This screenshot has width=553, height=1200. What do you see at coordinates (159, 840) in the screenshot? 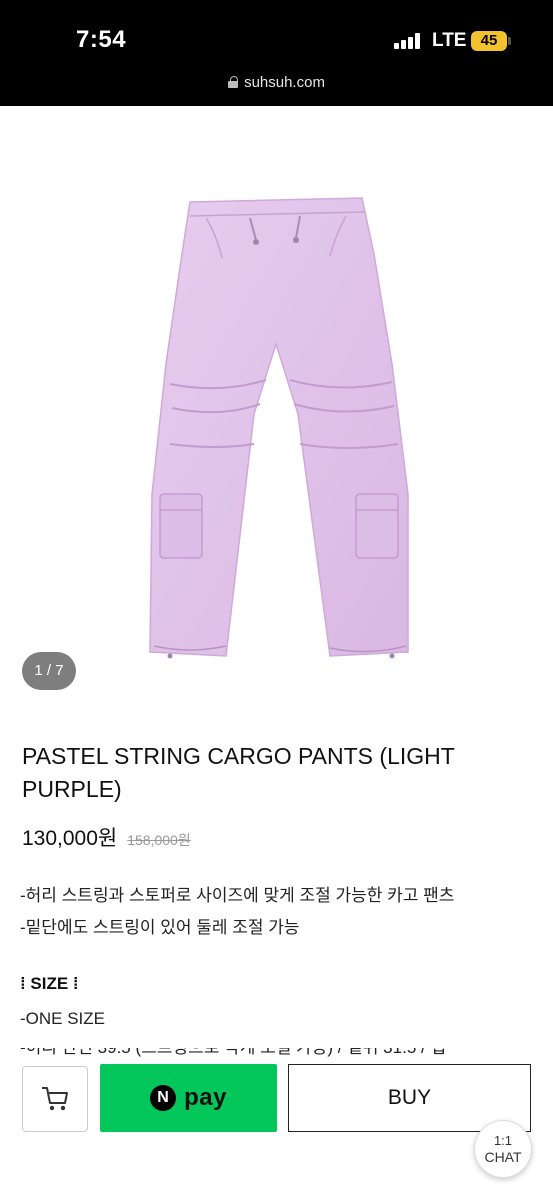
I see `original-price: 158,000원` at bounding box center [159, 840].